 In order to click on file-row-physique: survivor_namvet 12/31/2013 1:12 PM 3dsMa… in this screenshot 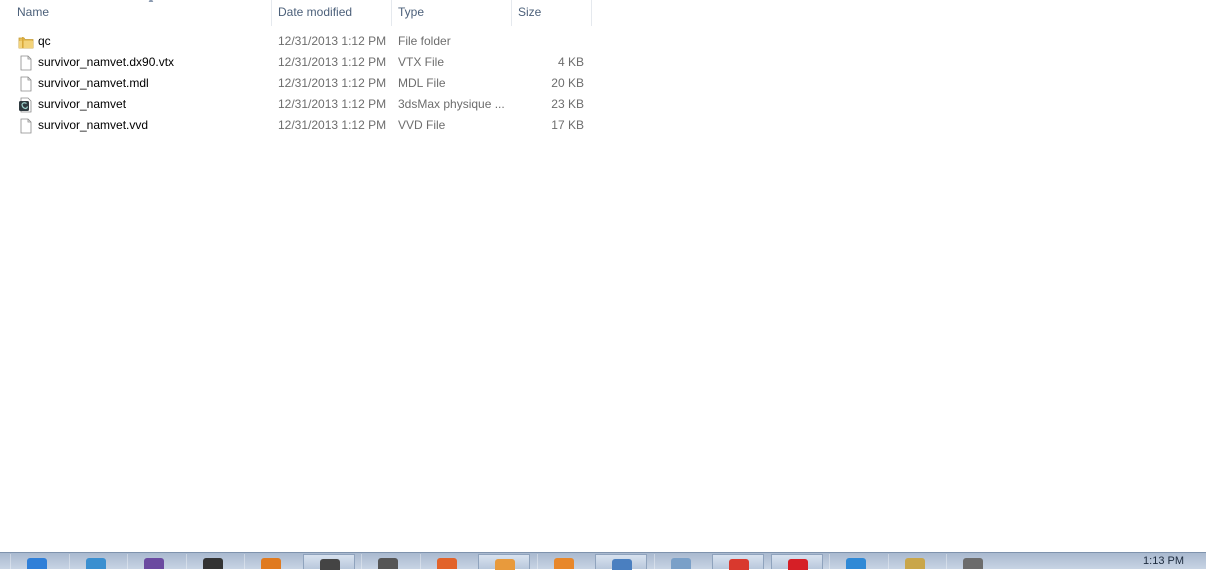, I will do `click(296, 104)`.